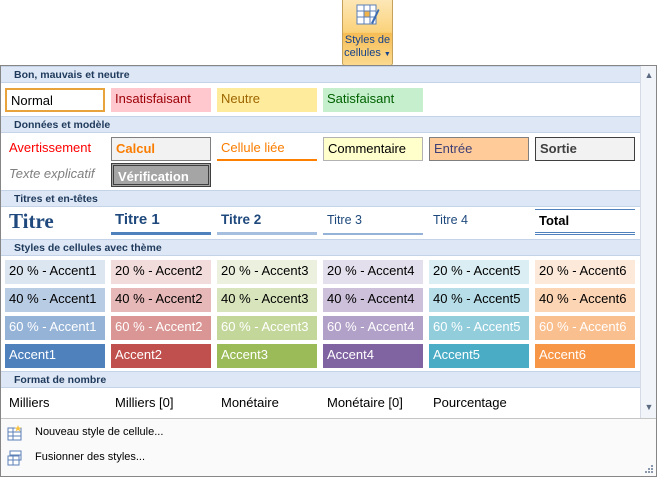  I want to click on style-accent4: Accent4, so click(373, 356).